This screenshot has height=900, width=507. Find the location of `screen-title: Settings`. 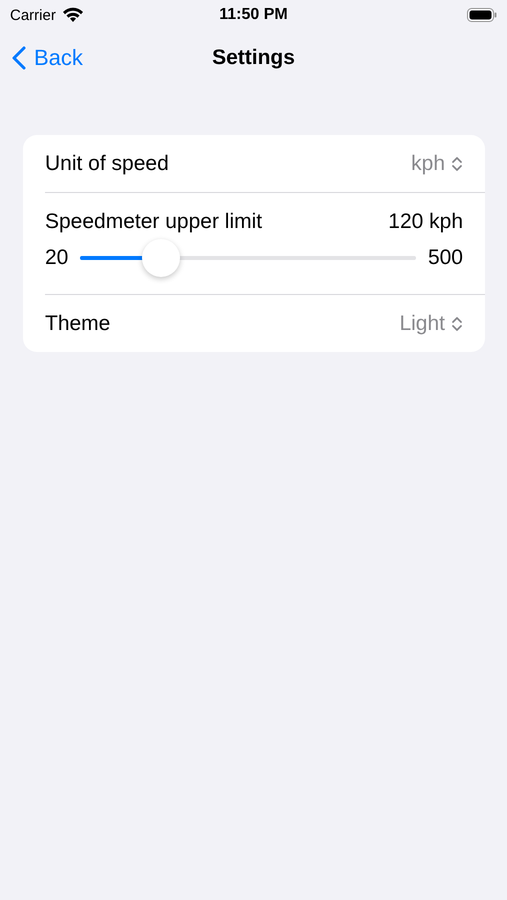

screen-title: Settings is located at coordinates (253, 58).